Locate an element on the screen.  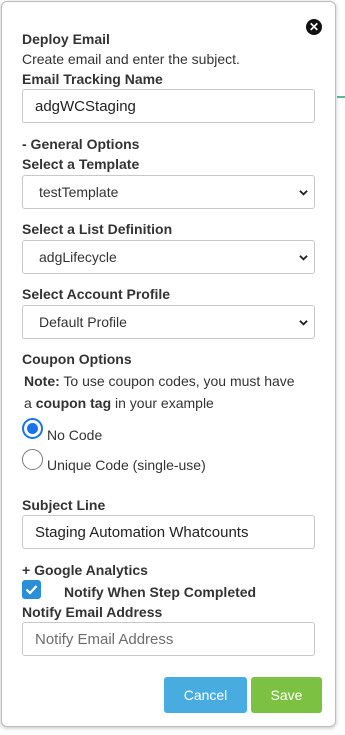
checkmark-icon is located at coordinates (31, 590).